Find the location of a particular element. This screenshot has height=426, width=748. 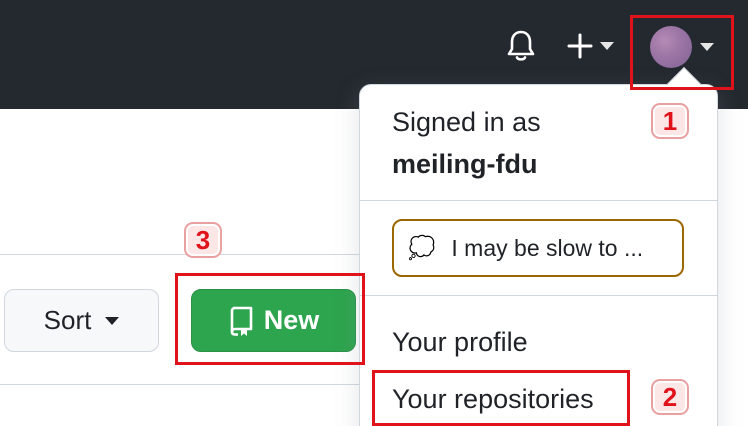

notifications-button is located at coordinates (521, 46).